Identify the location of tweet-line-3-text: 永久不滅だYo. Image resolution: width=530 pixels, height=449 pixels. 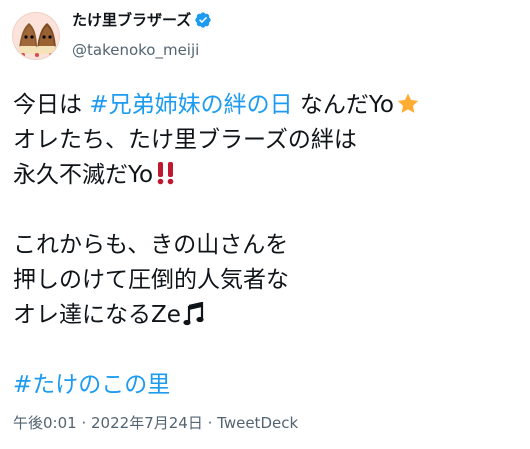
(83, 175).